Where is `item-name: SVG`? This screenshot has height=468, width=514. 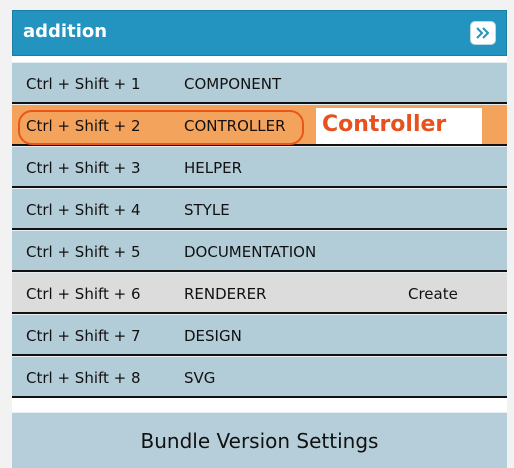 item-name: SVG is located at coordinates (200, 378).